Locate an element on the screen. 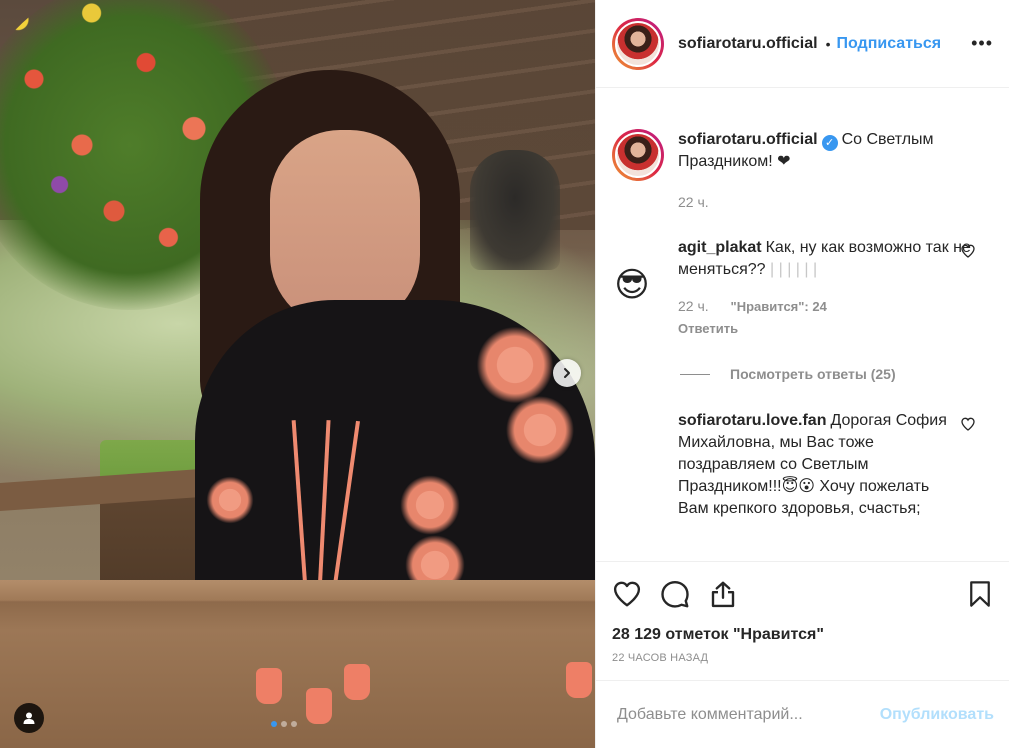 The height and width of the screenshot is (748, 1009). comment-bubble-icon is located at coordinates (675, 594).